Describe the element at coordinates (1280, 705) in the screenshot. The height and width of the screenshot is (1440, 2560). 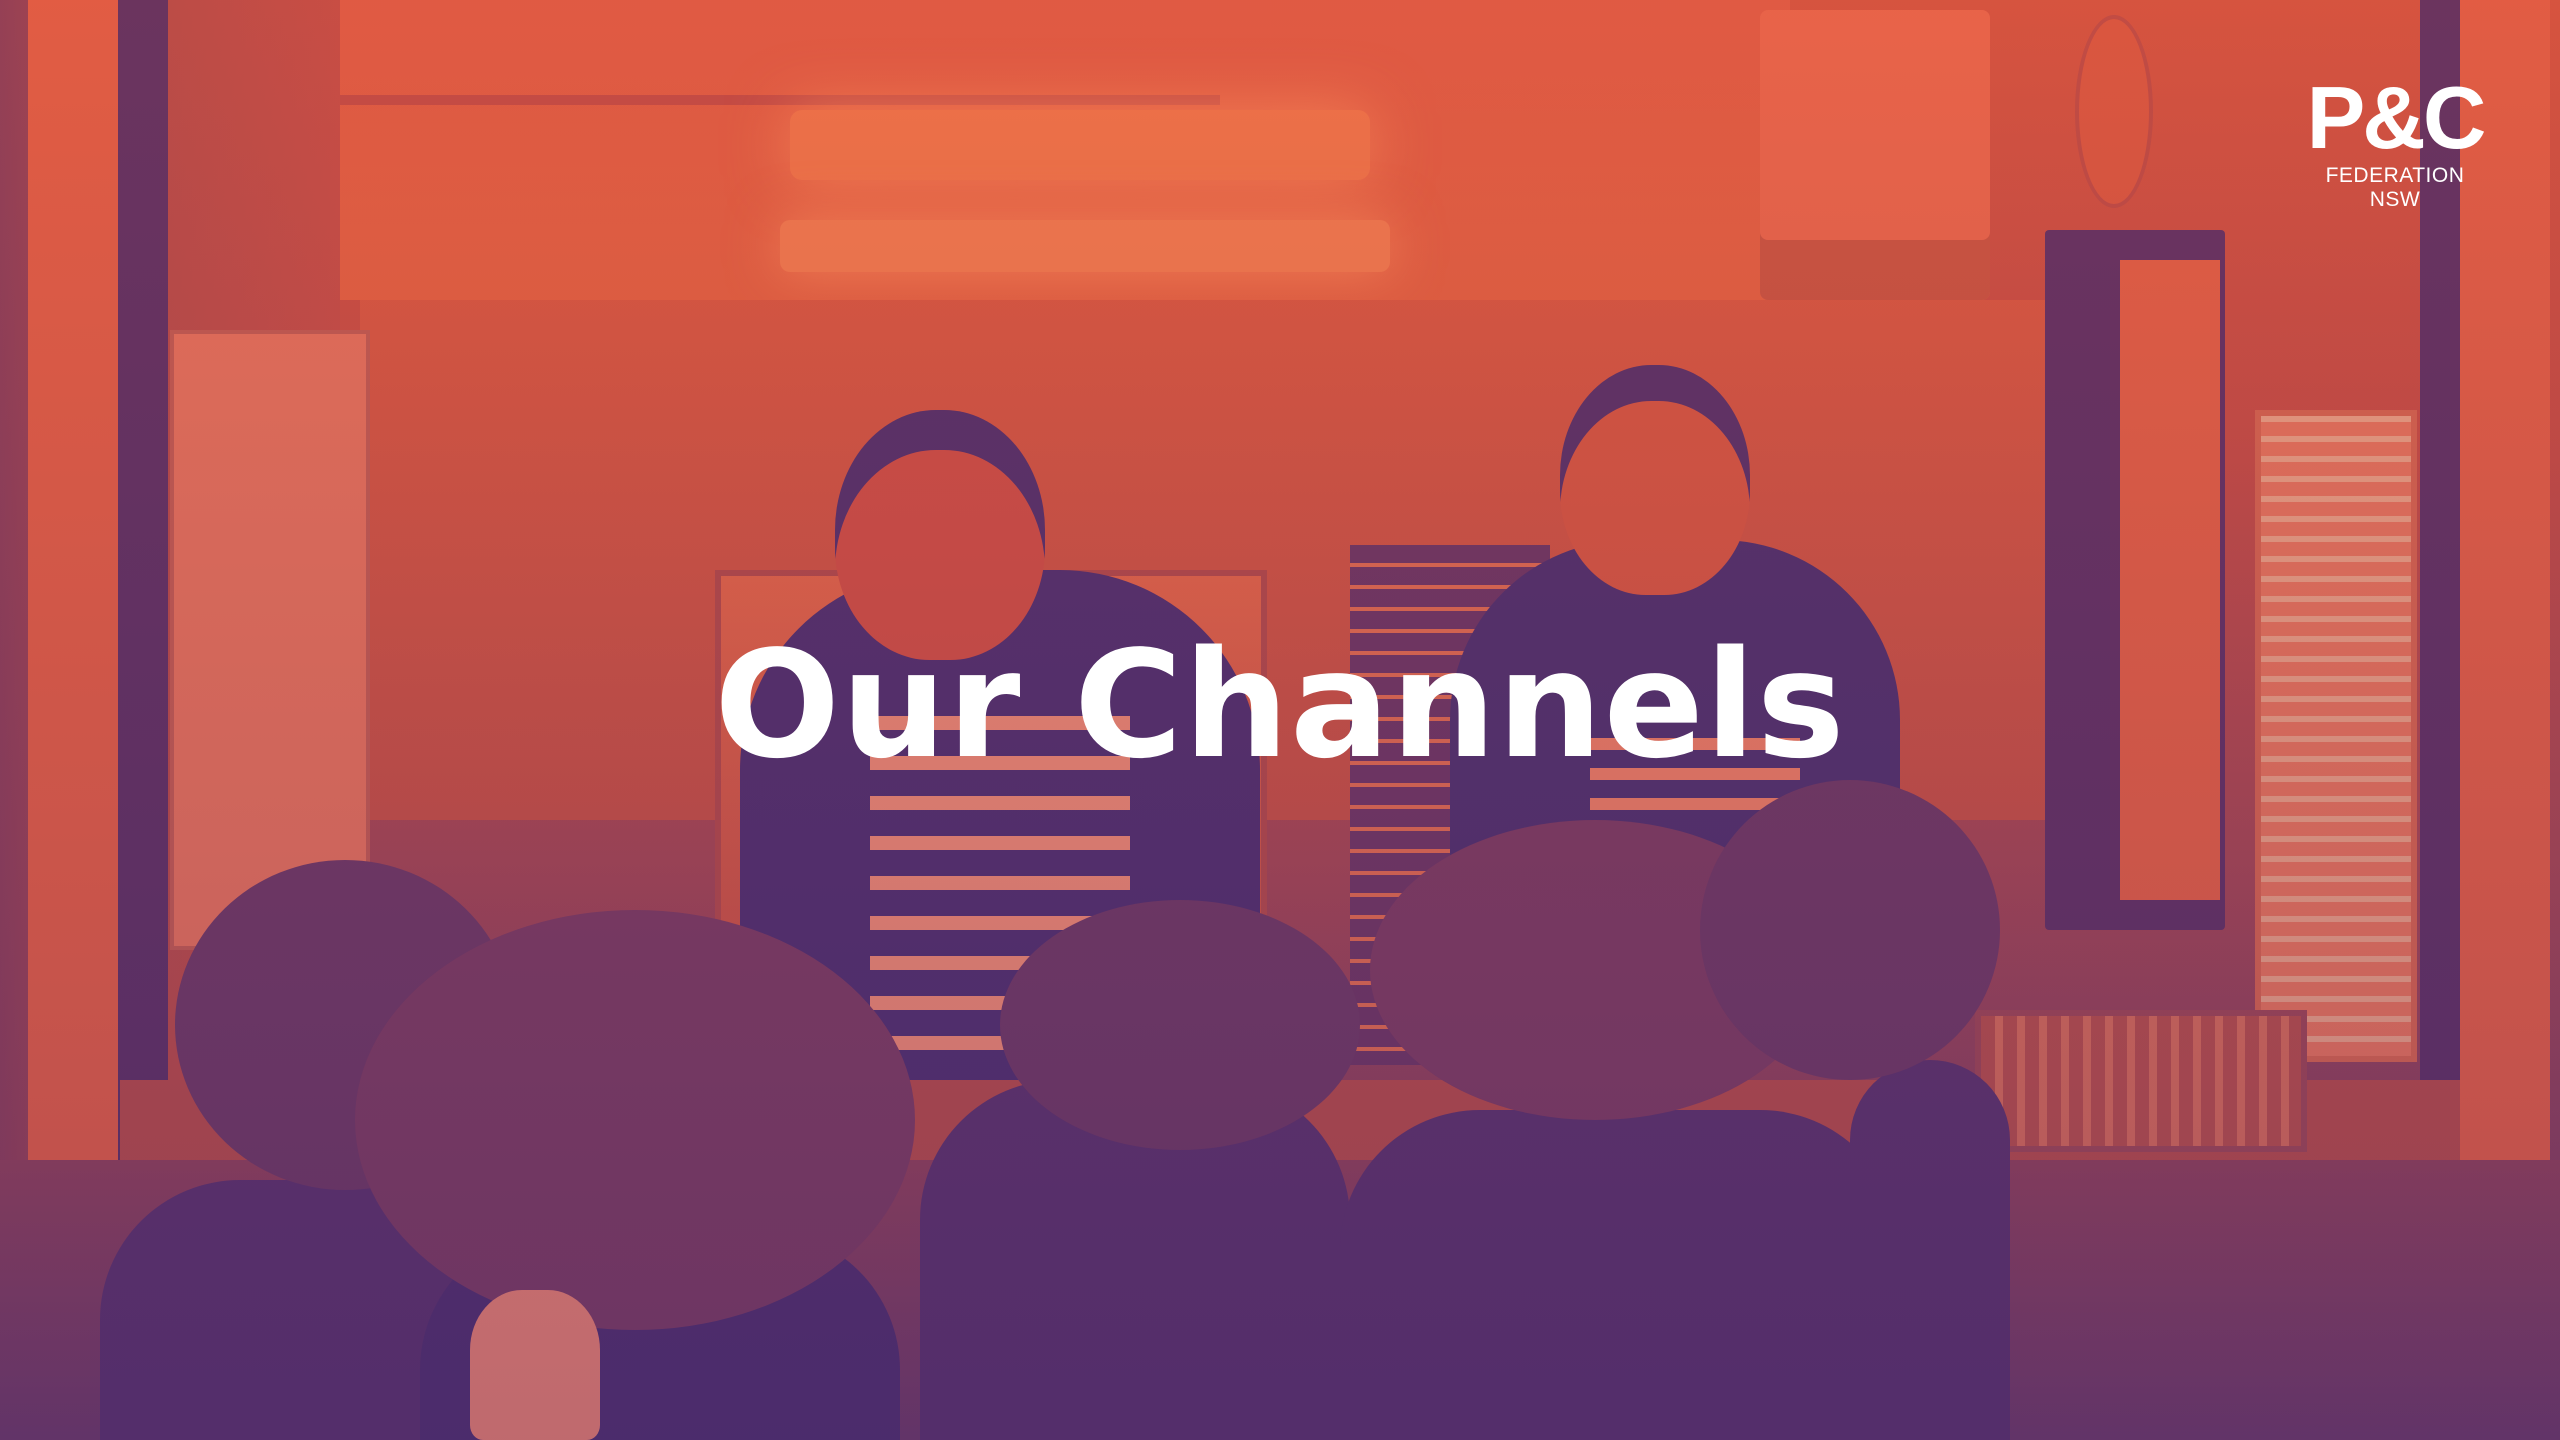
I see `slide-title: Our Channels` at that location.